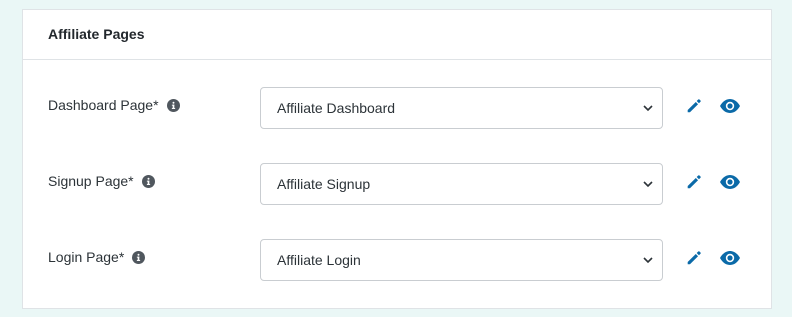 This screenshot has width=792, height=317. I want to click on dashboard-page-edit-button, so click(694, 106).